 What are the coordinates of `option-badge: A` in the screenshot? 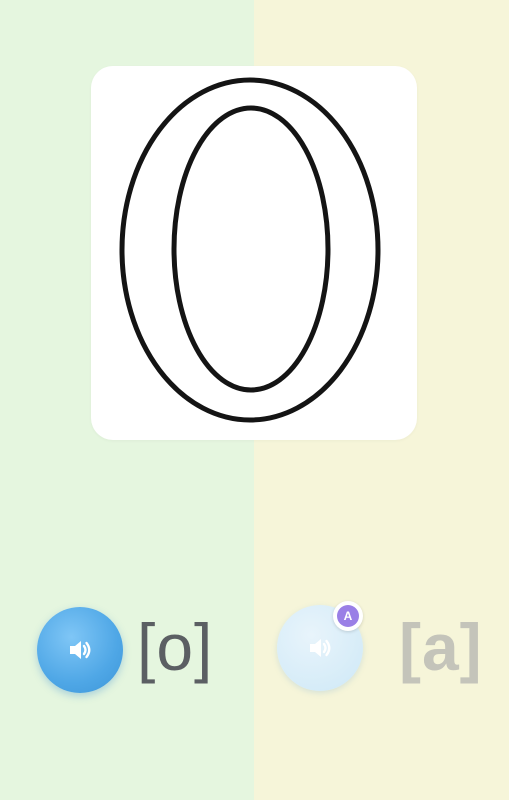 It's located at (348, 616).